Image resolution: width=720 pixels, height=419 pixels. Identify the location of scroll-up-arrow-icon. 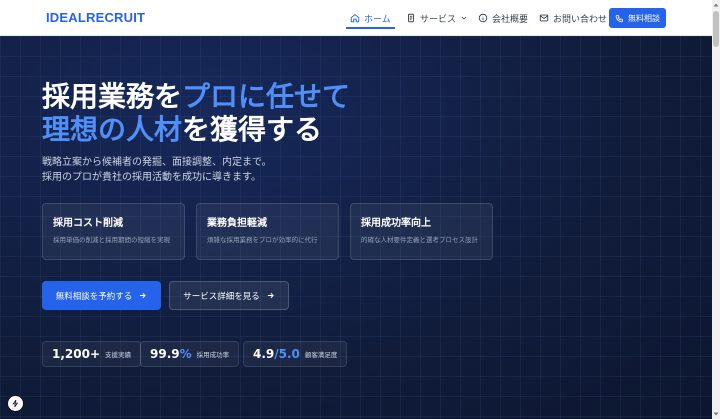
(716, 5).